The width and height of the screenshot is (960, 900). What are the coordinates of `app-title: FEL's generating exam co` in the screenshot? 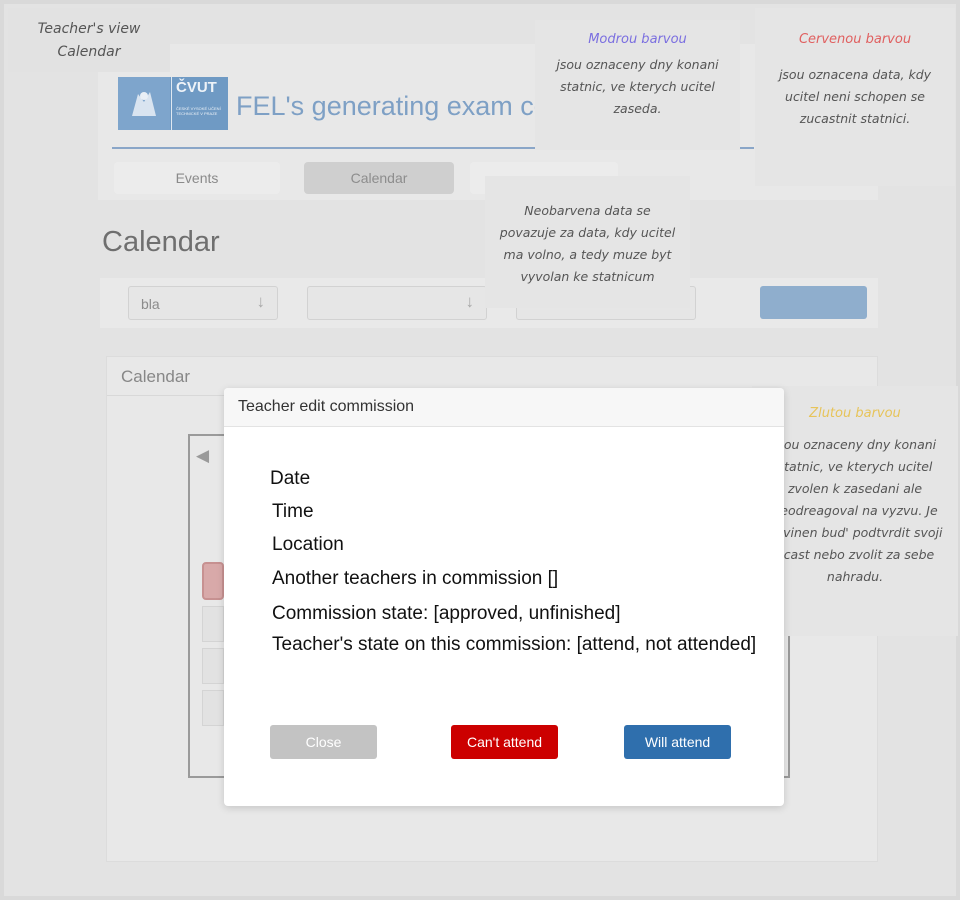 It's located at (392, 106).